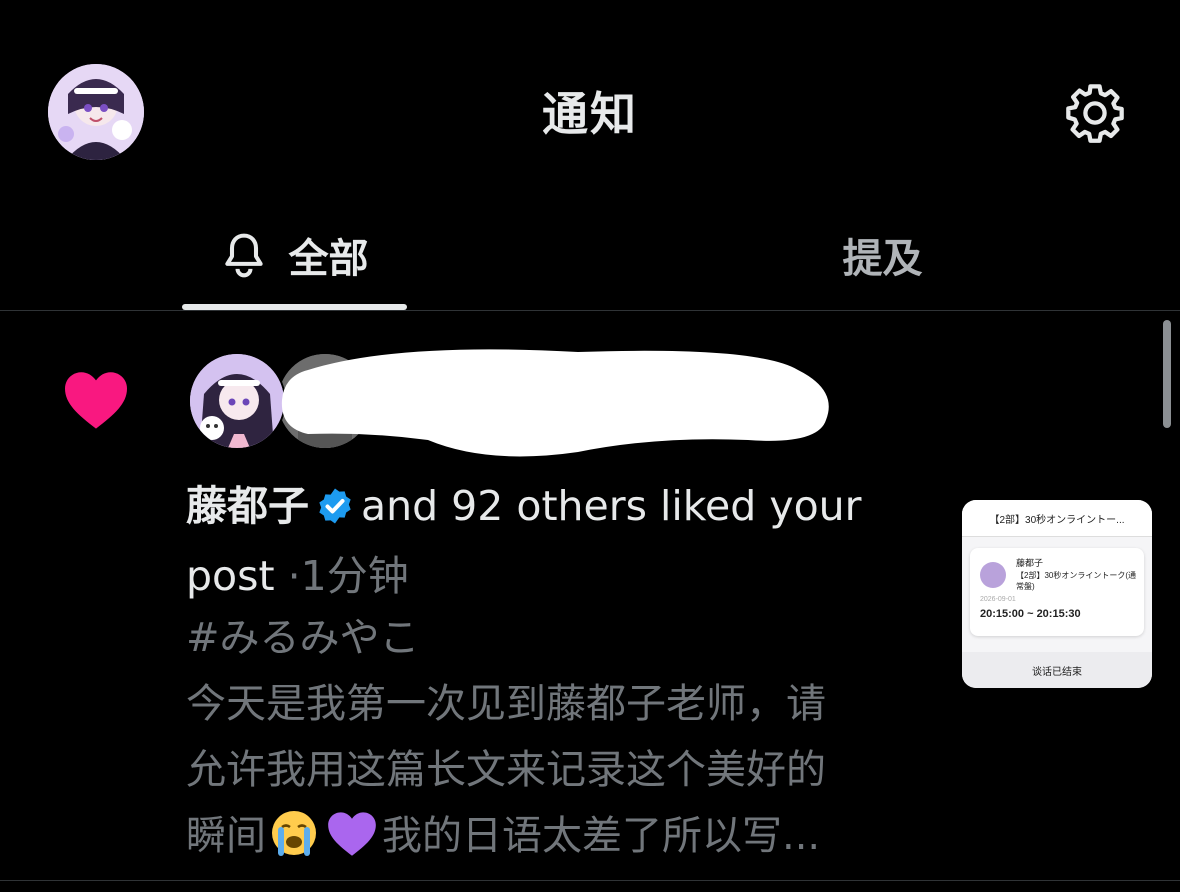 This screenshot has width=1180, height=892. I want to click on settings-button, so click(1095, 113).